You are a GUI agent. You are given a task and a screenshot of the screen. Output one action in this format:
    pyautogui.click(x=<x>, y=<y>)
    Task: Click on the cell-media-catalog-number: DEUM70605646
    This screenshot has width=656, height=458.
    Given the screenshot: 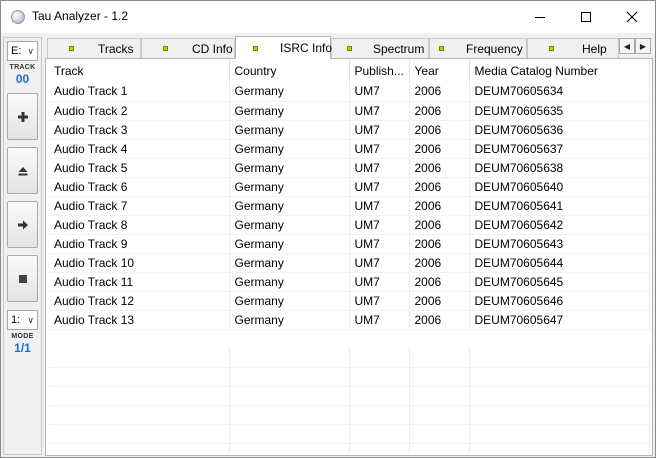 What is the action you would take?
    pyautogui.click(x=559, y=301)
    